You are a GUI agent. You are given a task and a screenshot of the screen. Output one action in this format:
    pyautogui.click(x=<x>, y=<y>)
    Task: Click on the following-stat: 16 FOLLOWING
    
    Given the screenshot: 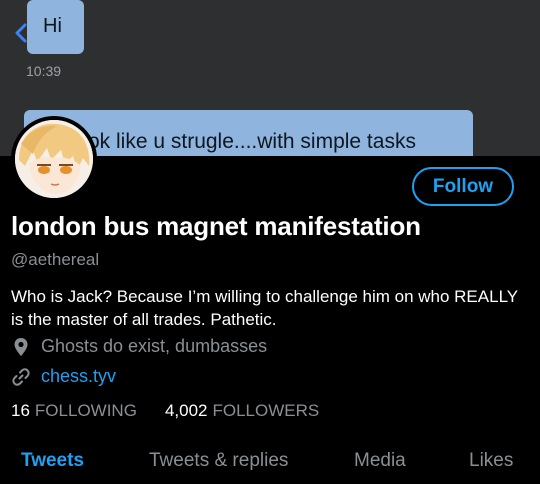 What is the action you would take?
    pyautogui.click(x=74, y=411)
    